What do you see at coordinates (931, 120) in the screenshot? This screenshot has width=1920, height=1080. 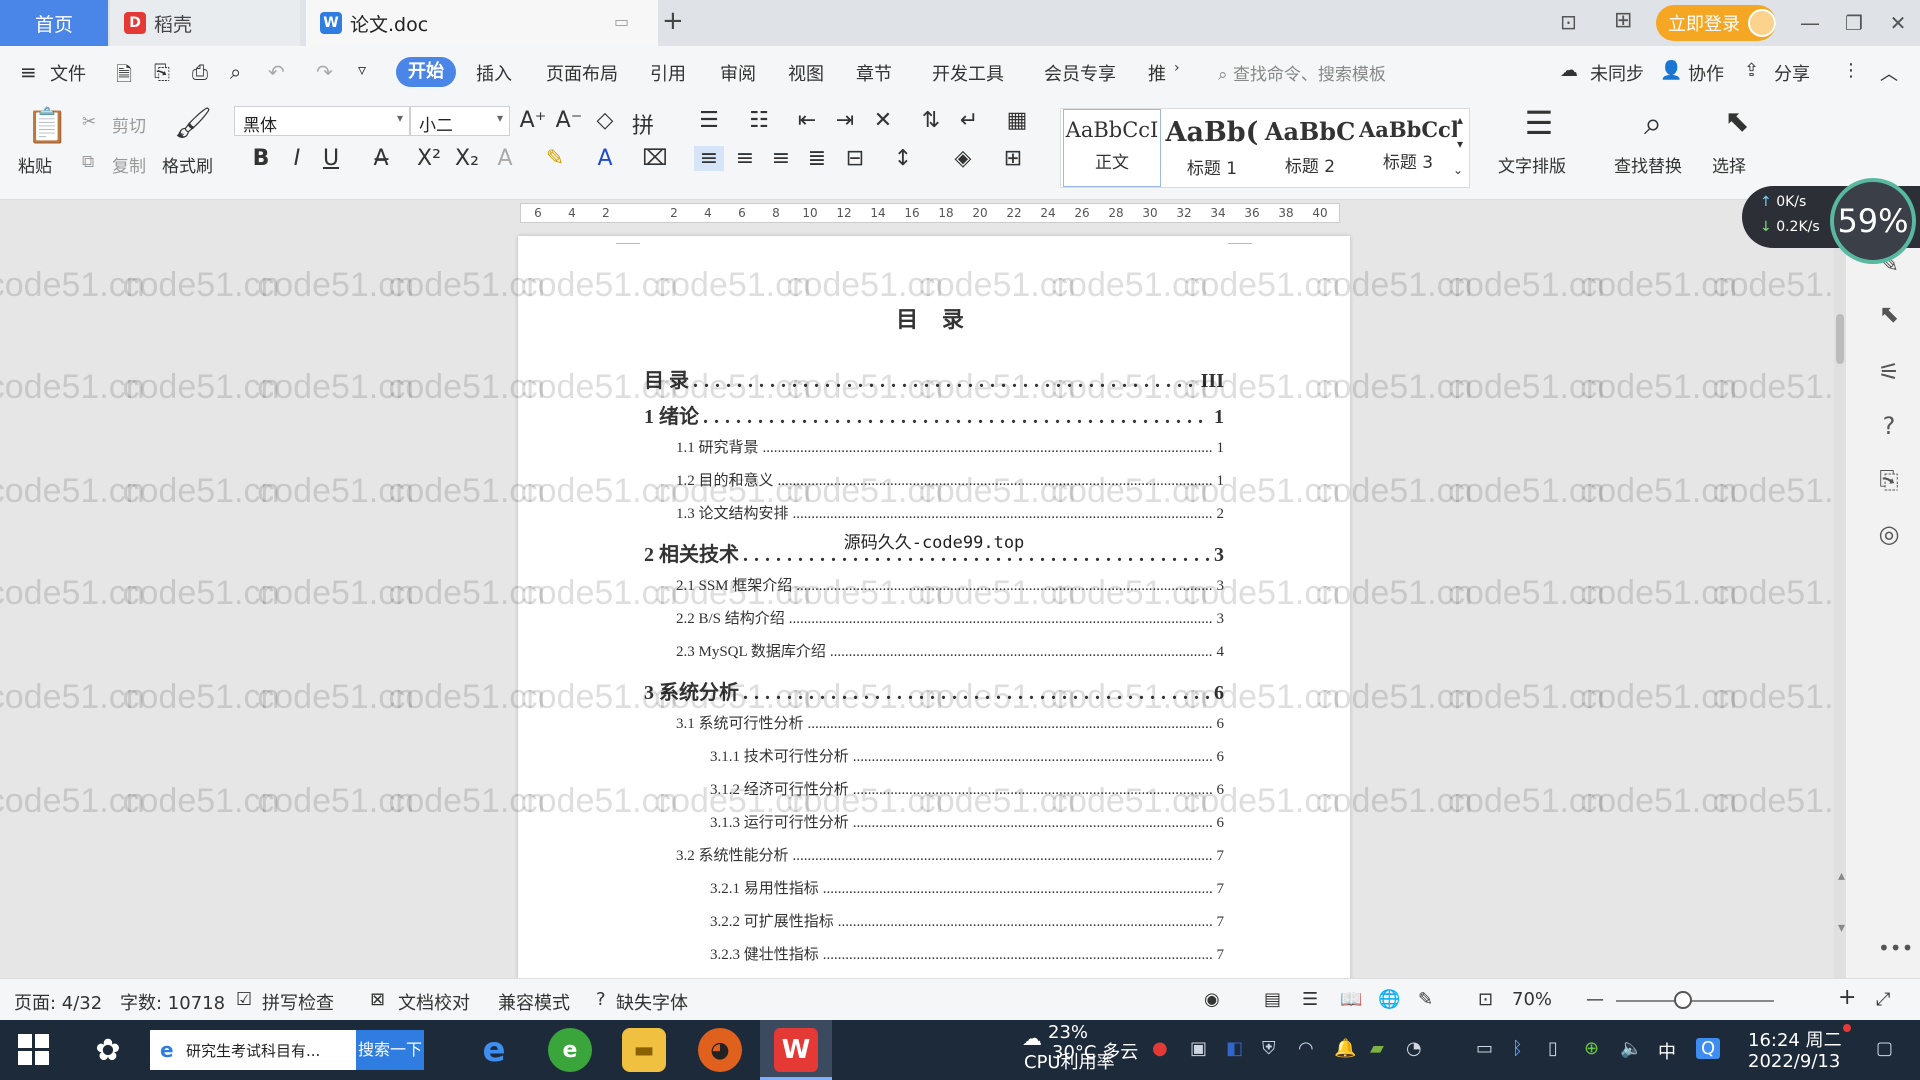 I see `sort-icon: ⇅` at bounding box center [931, 120].